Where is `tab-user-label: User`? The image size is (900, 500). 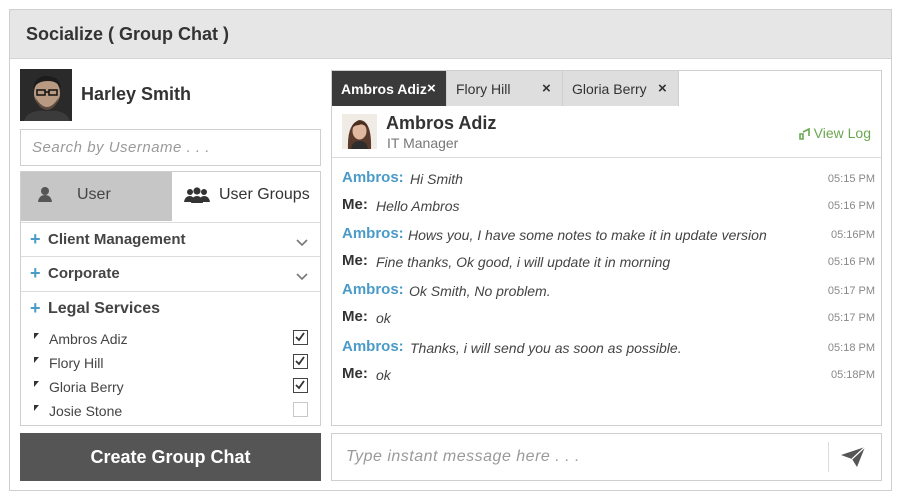
tab-user-label: User is located at coordinates (94, 194).